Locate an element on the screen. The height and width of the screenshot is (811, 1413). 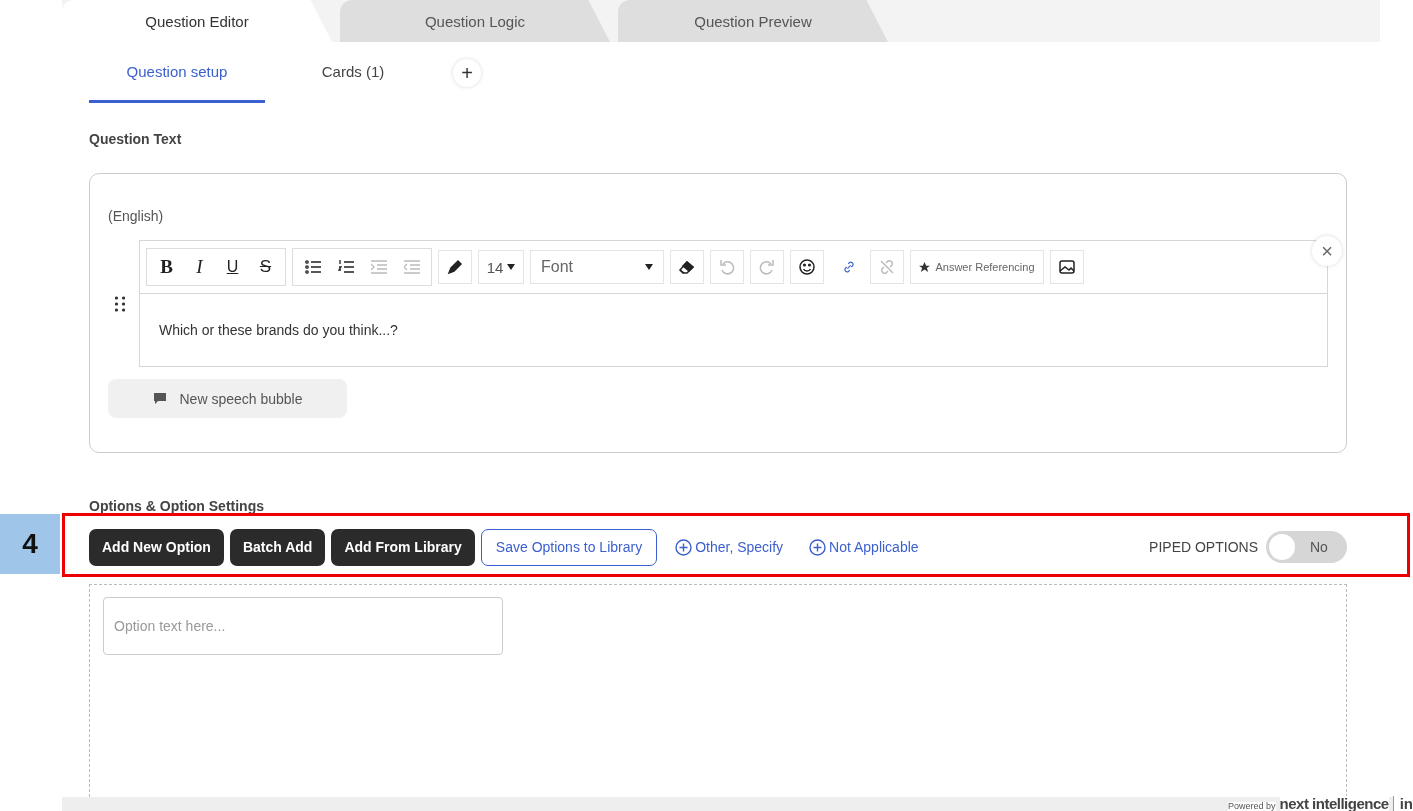
undo-icon is located at coordinates (727, 267).